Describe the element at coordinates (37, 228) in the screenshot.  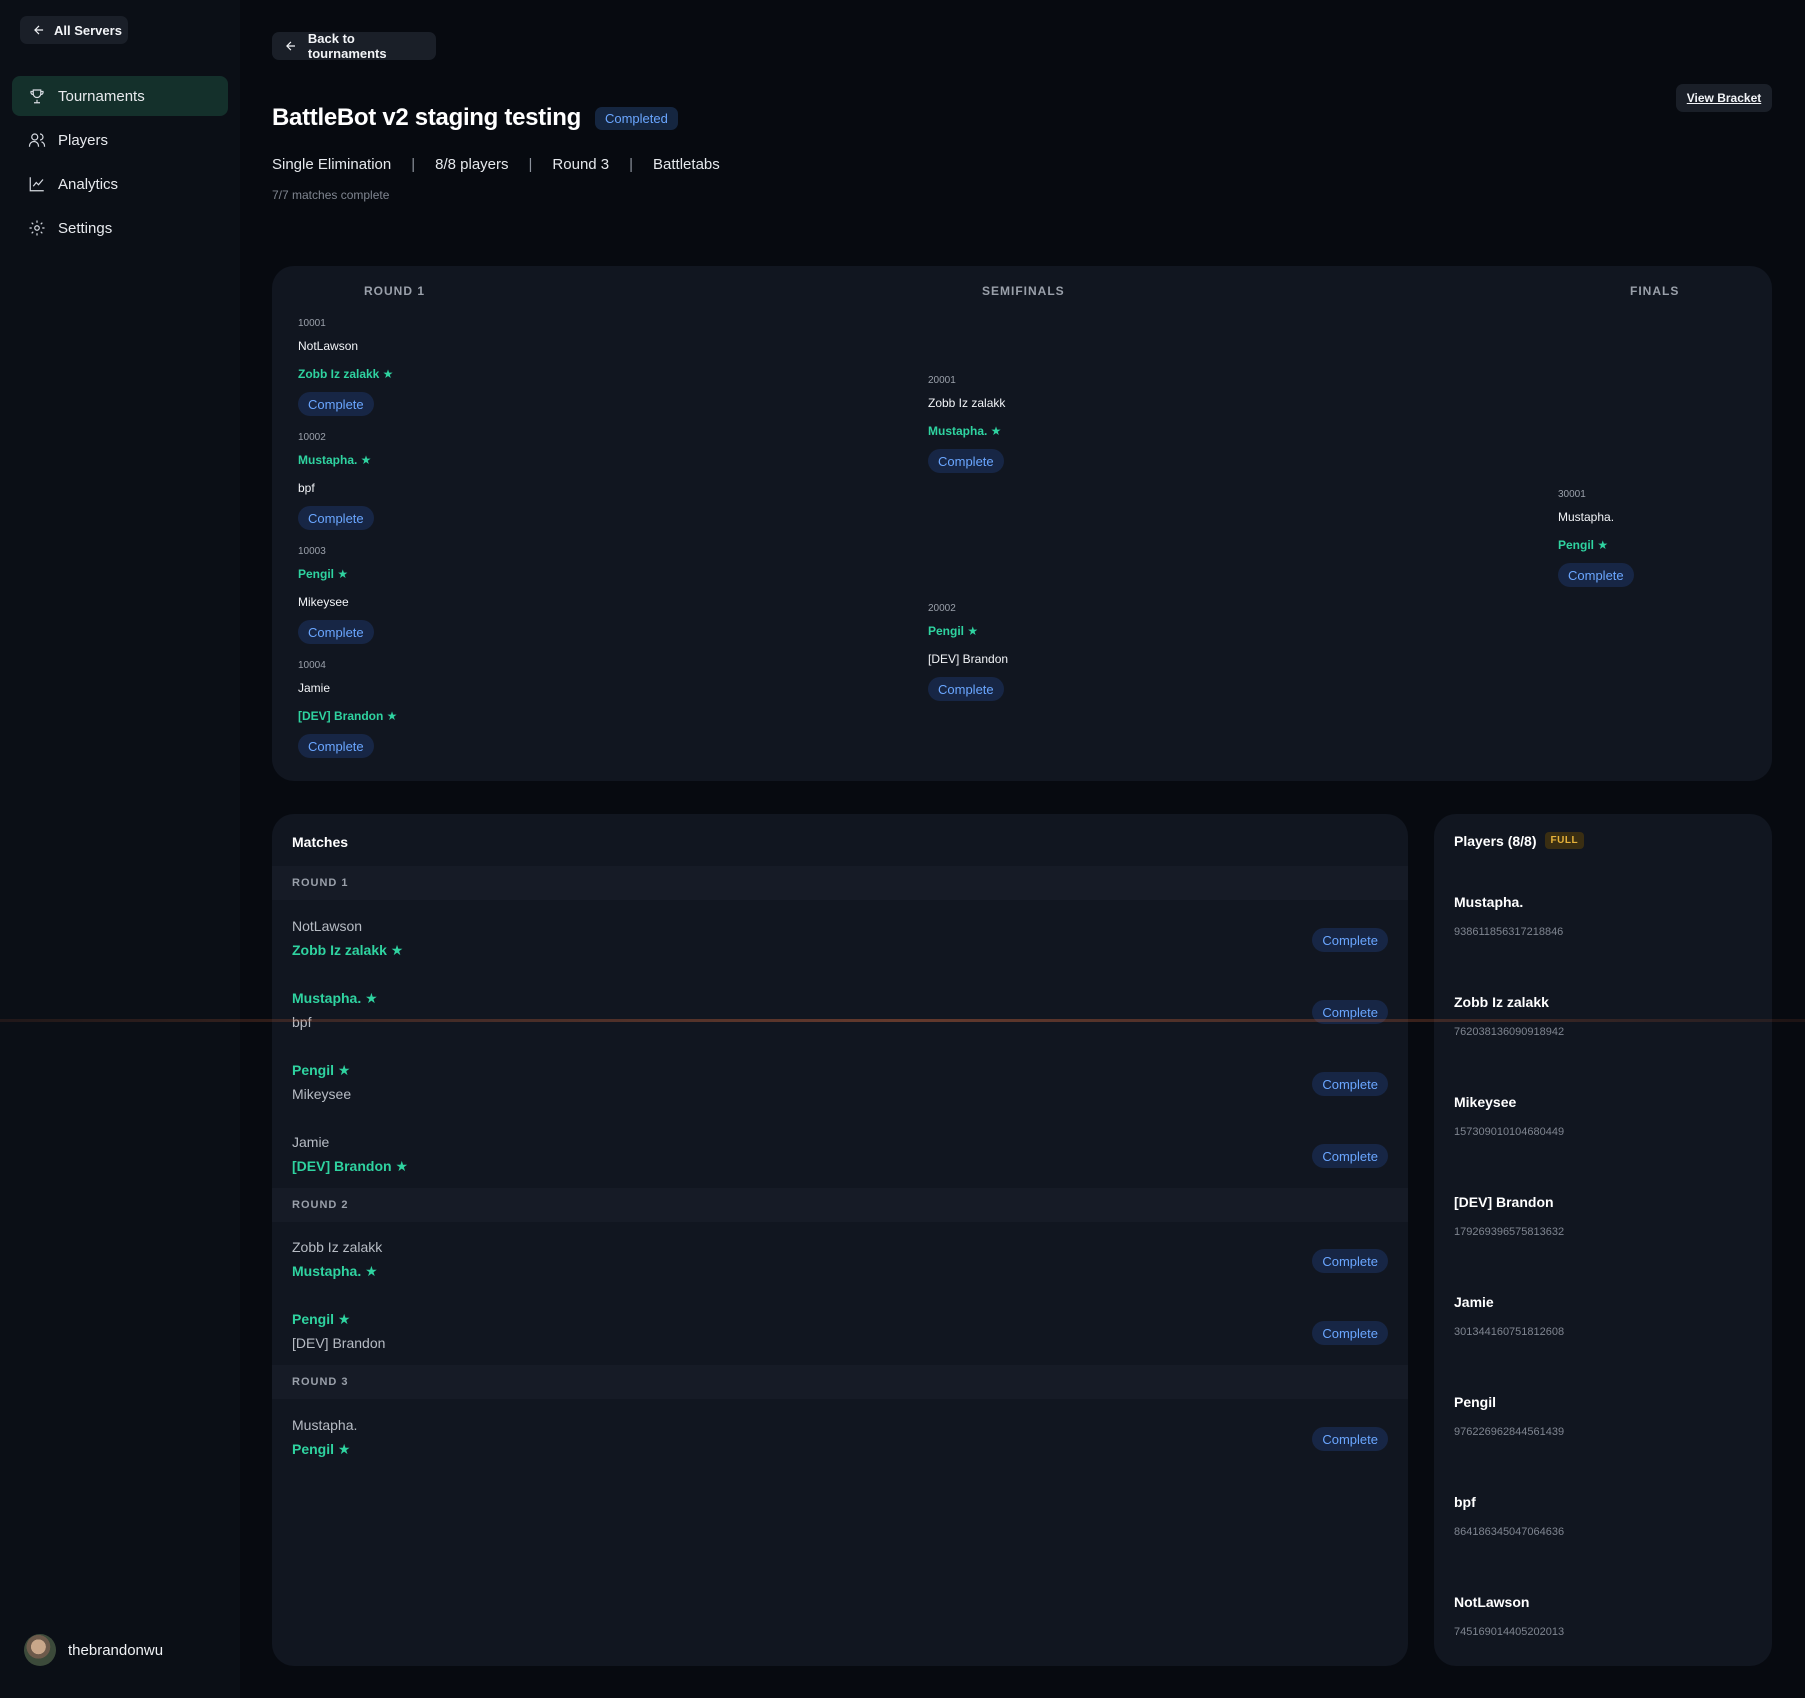
I see `gear-icon` at that location.